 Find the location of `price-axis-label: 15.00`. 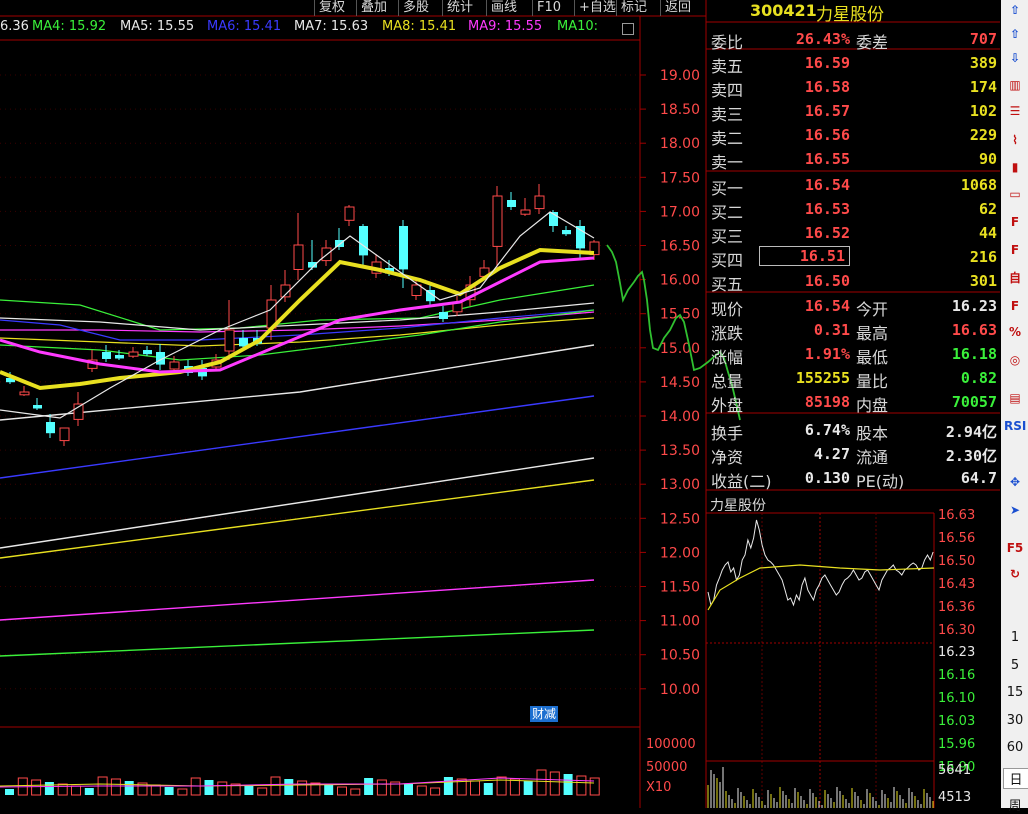

price-axis-label: 15.00 is located at coordinates (680, 349).